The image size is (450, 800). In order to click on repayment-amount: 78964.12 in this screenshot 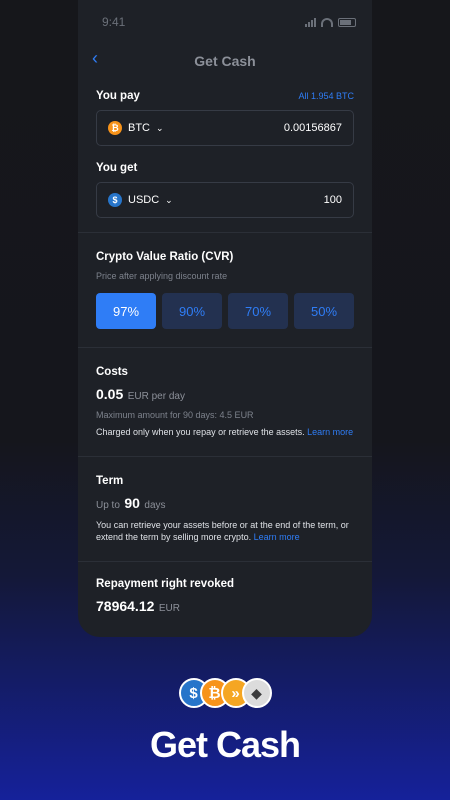, I will do `click(125, 606)`.